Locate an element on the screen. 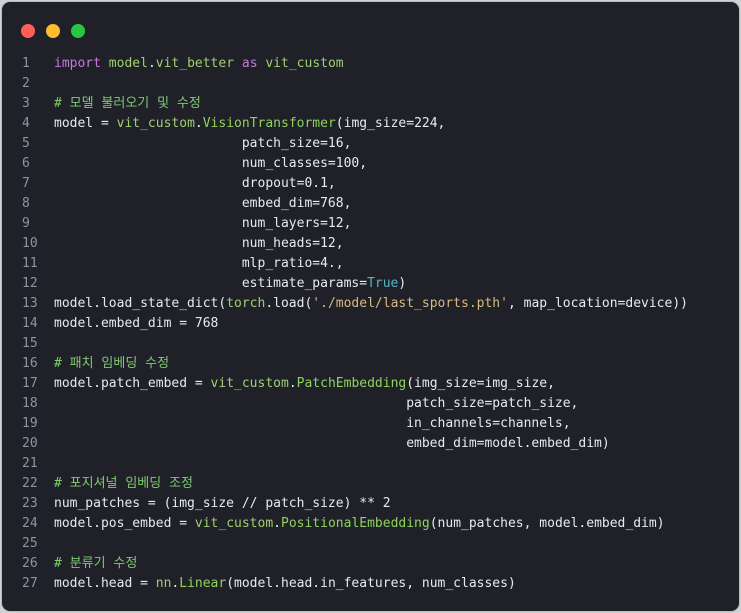 Image resolution: width=741 pixels, height=613 pixels. code-text: # 분류기 수정 is located at coordinates (95, 564).